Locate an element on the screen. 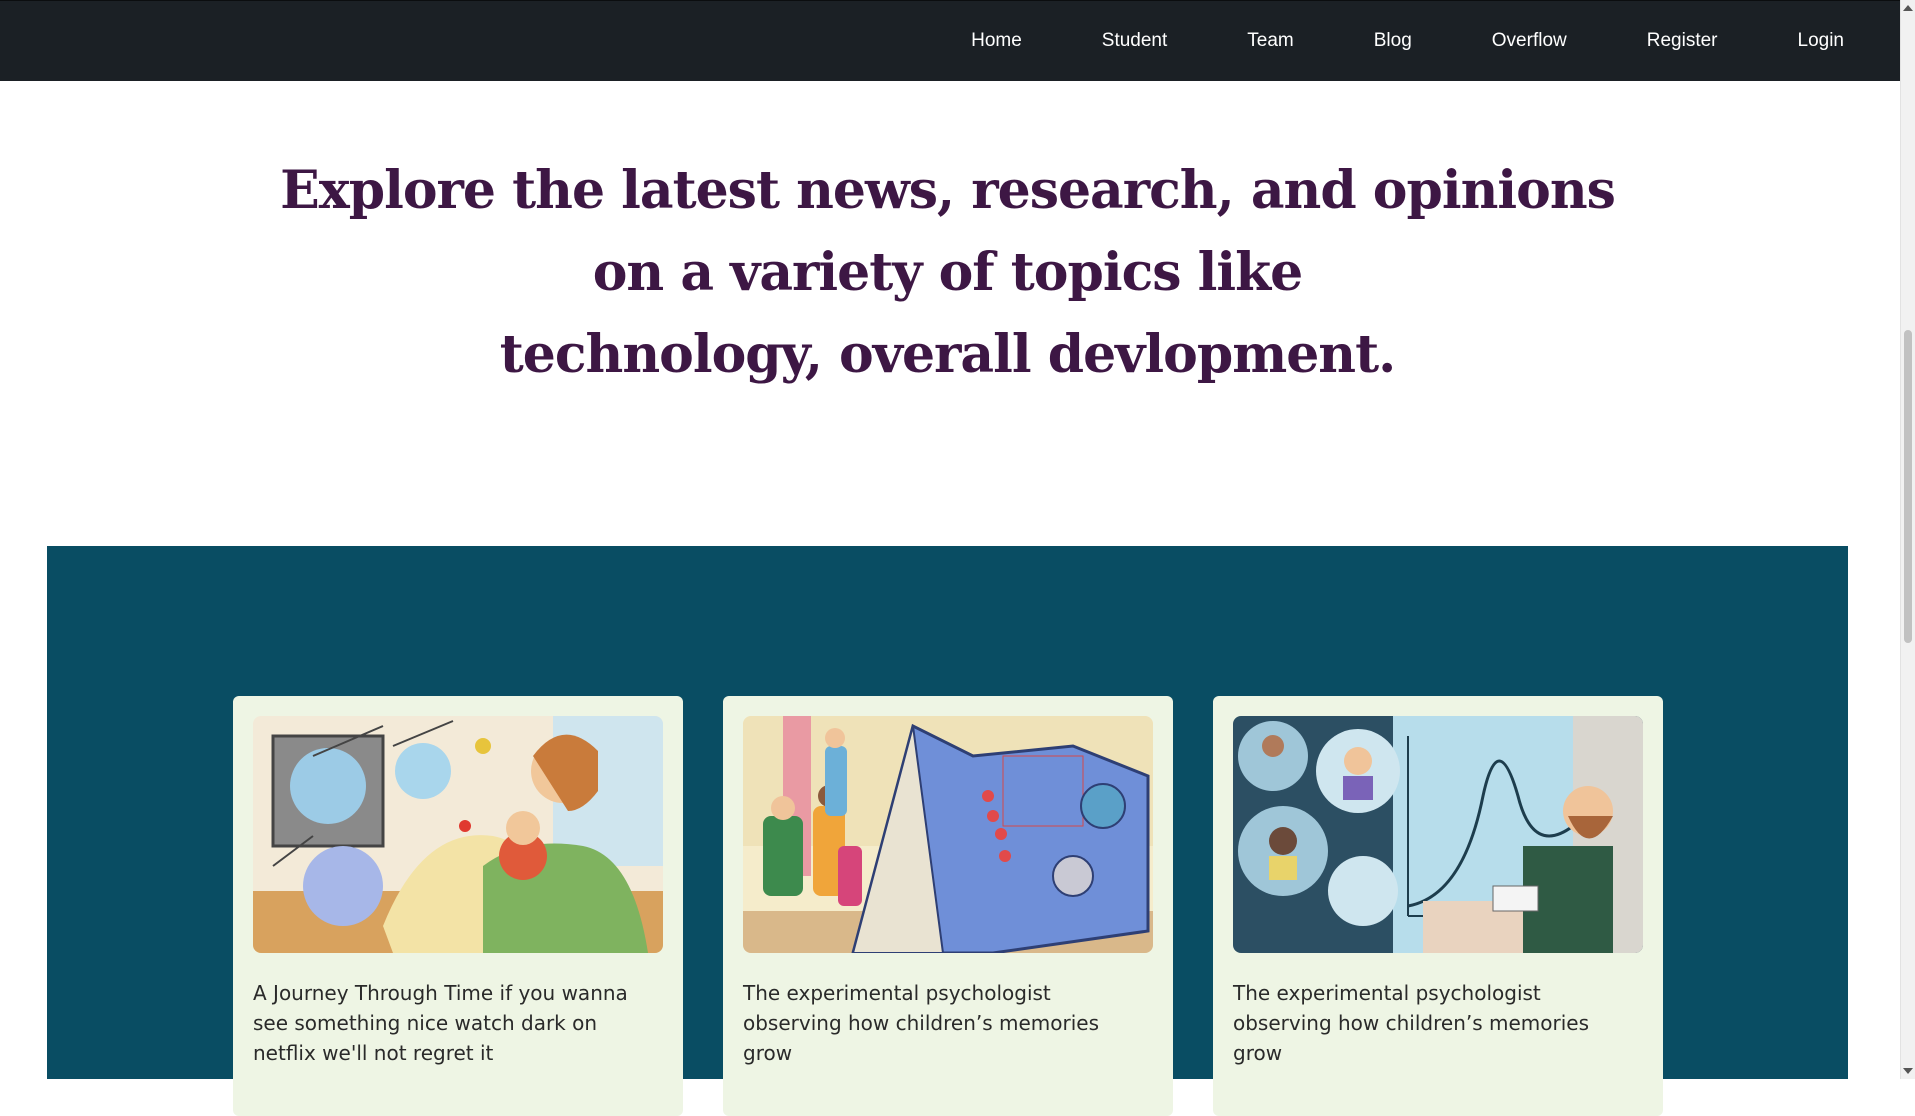 The width and height of the screenshot is (1915, 1116). illustration-children-giant-book-icon is located at coordinates (948, 834).